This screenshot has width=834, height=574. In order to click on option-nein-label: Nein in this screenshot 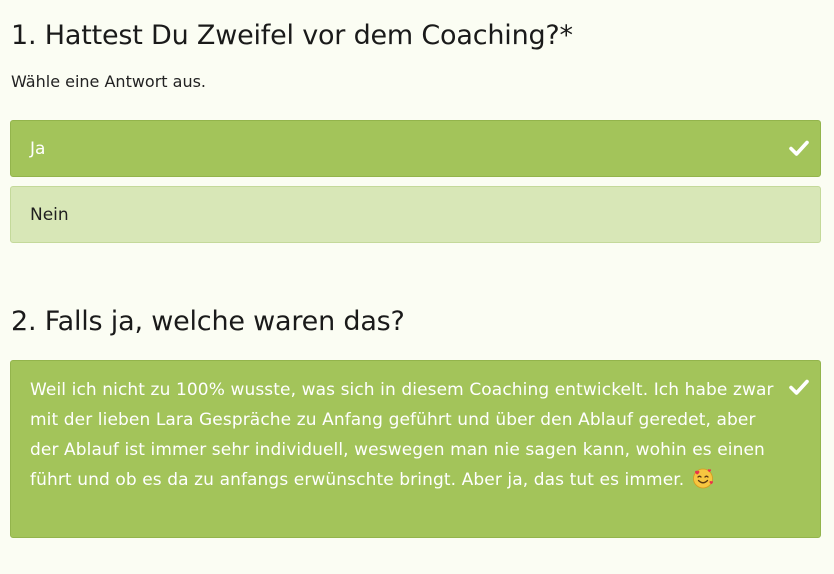, I will do `click(49, 215)`.